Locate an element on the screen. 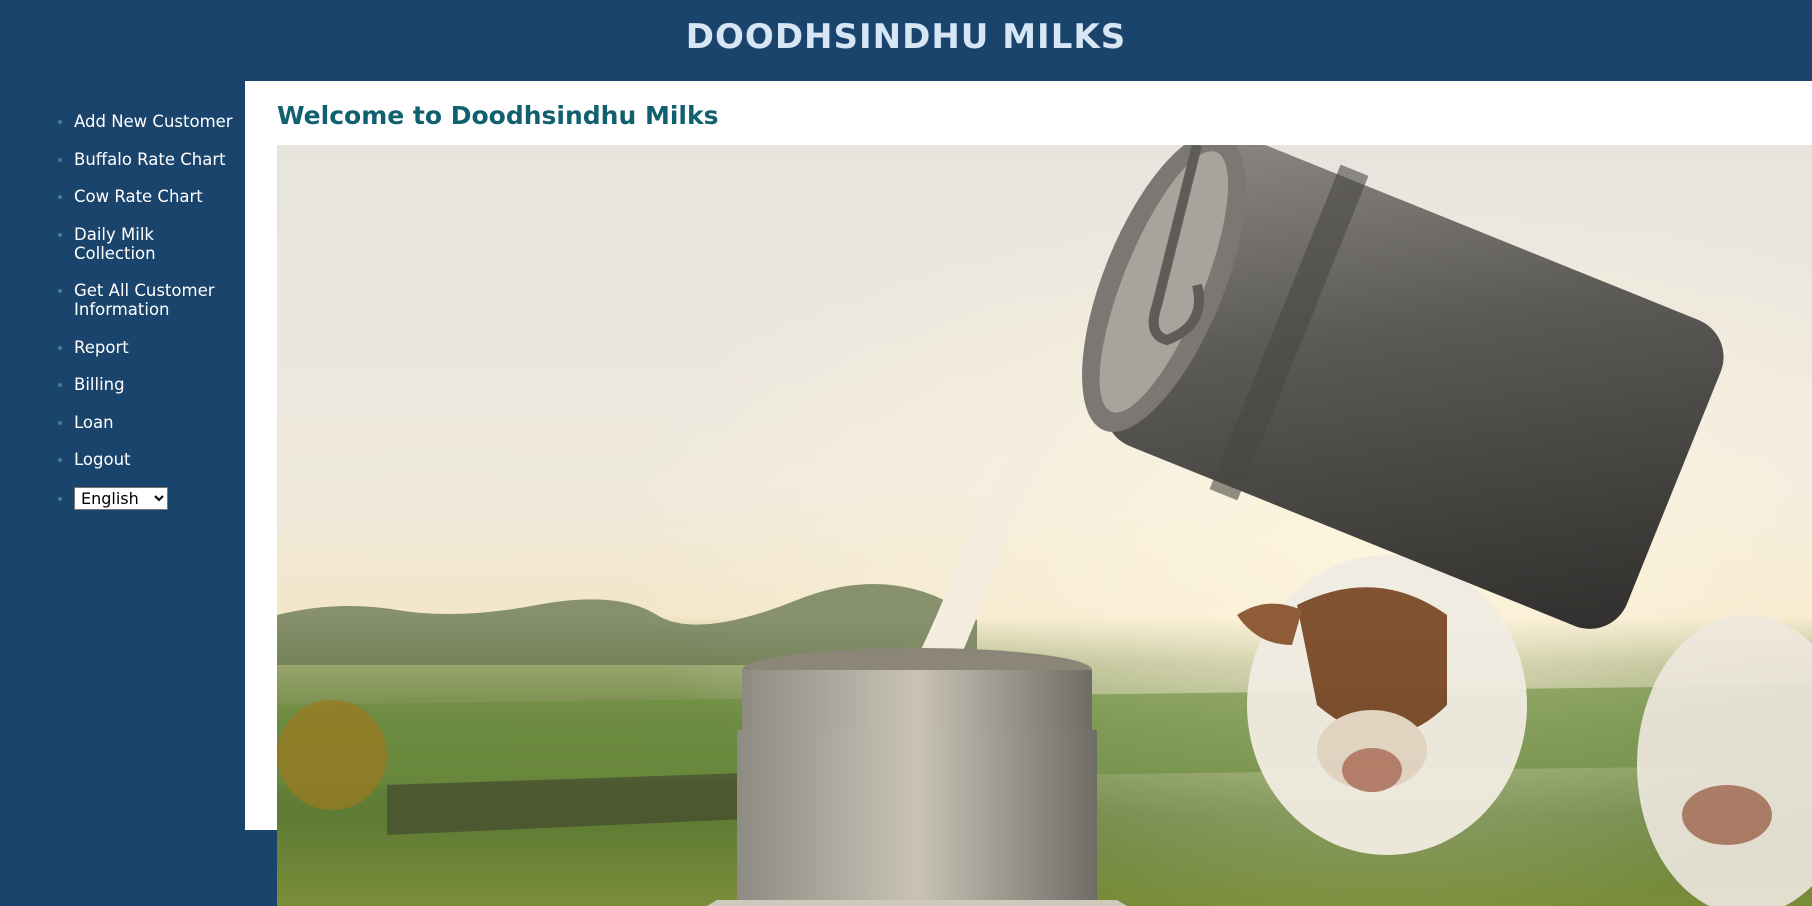  sidebar-item-buffalo-rate-chart: Buffalo Rate Chart is located at coordinates (146, 159).